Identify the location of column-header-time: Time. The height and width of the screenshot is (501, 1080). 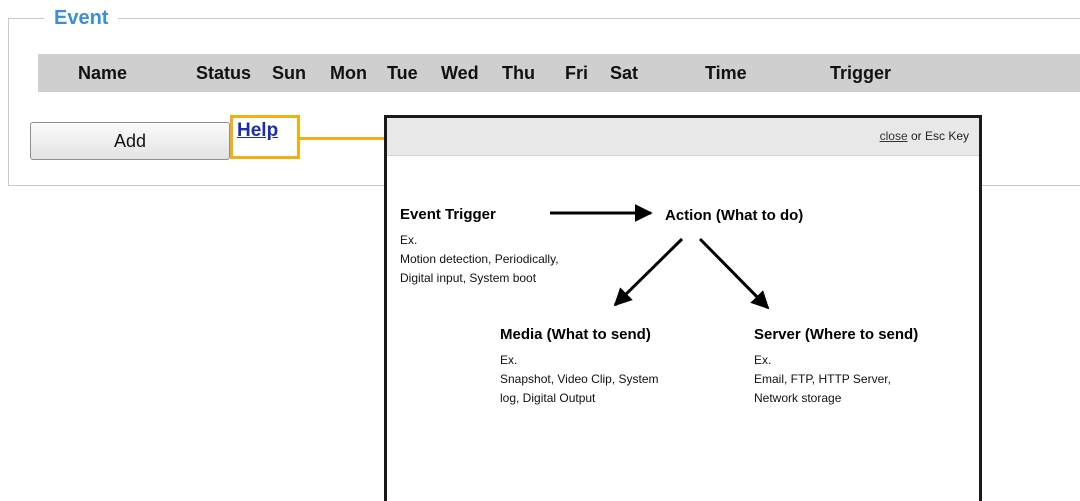
(726, 73).